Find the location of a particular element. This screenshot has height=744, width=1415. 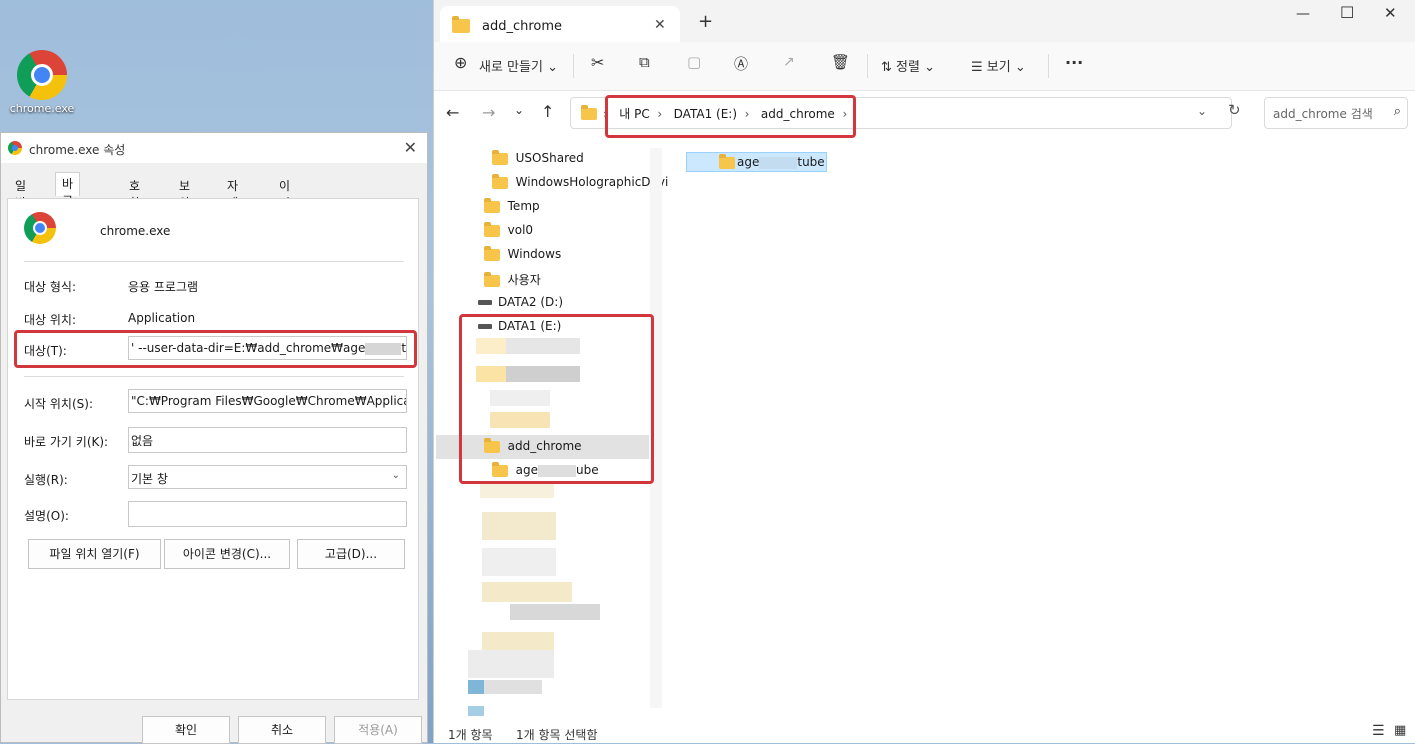

tree-item-vol0: vol0 is located at coordinates (509, 229).